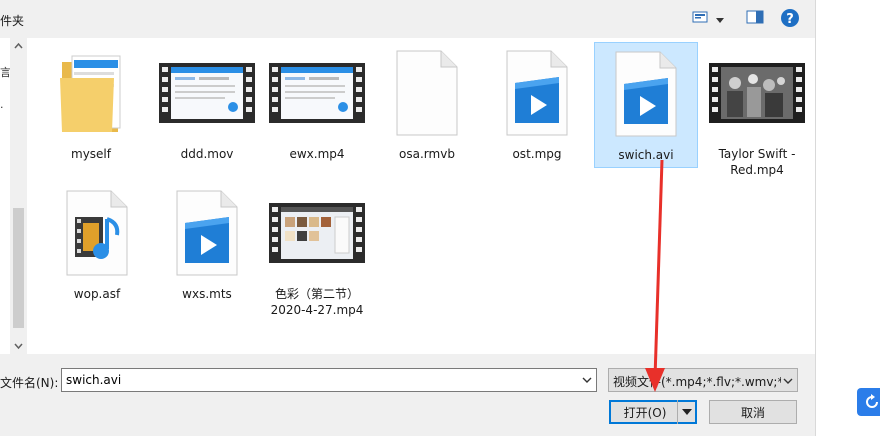  I want to click on help-icon: ?, so click(790, 19).